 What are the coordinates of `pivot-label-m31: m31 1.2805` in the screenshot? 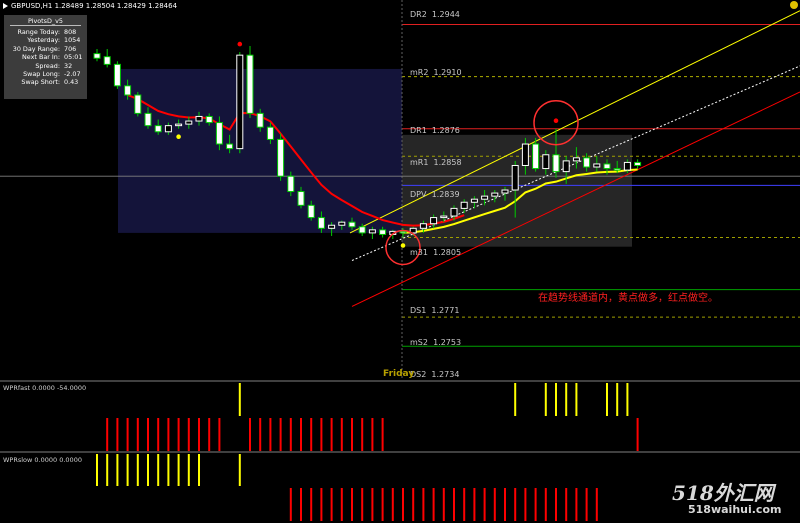 It's located at (436, 252).